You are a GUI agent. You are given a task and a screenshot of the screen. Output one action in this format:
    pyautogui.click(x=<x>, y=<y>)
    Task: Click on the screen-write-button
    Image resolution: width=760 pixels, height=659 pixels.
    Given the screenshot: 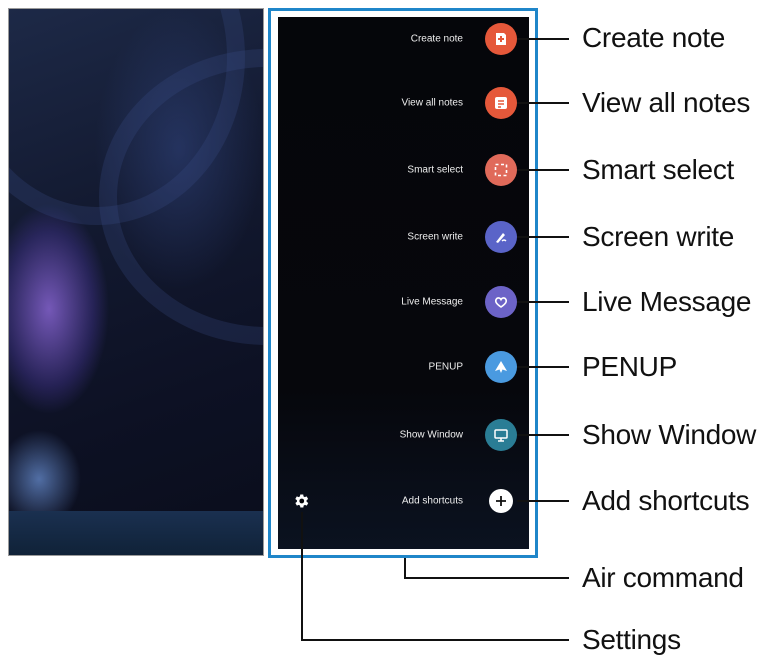 What is the action you would take?
    pyautogui.click(x=501, y=237)
    